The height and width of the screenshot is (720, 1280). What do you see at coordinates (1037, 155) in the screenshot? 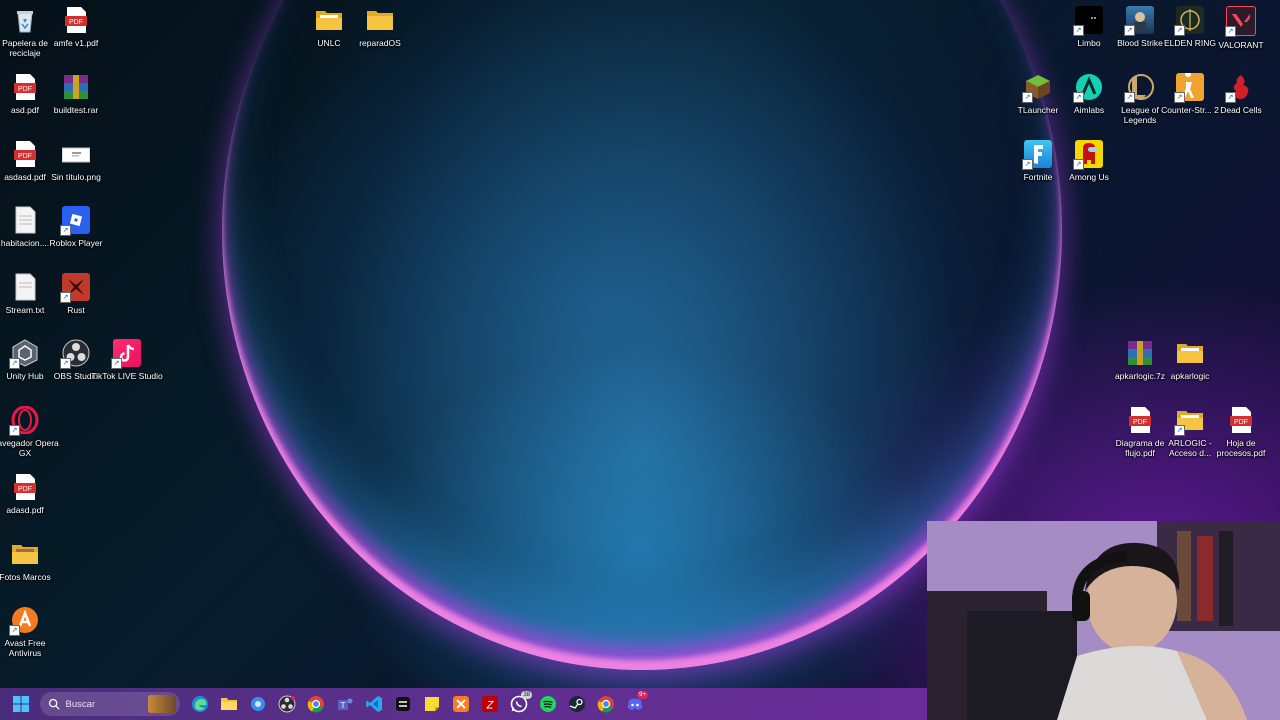
I see `fortnite-icon: ↗` at bounding box center [1037, 155].